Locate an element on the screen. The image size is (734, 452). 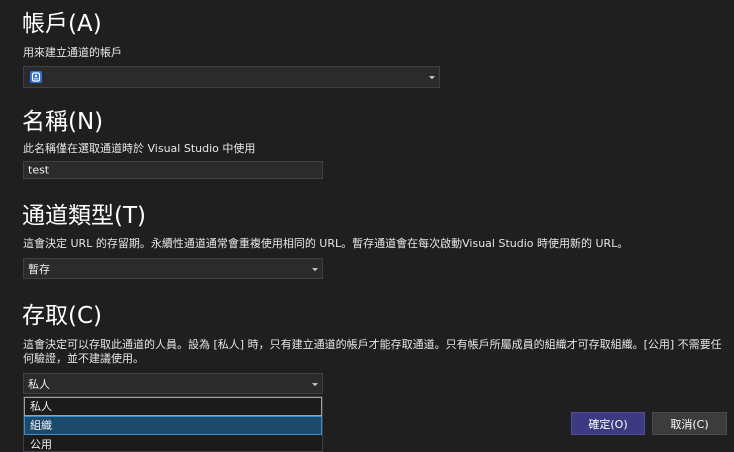
access-option-organization: 組織 is located at coordinates (173, 425).